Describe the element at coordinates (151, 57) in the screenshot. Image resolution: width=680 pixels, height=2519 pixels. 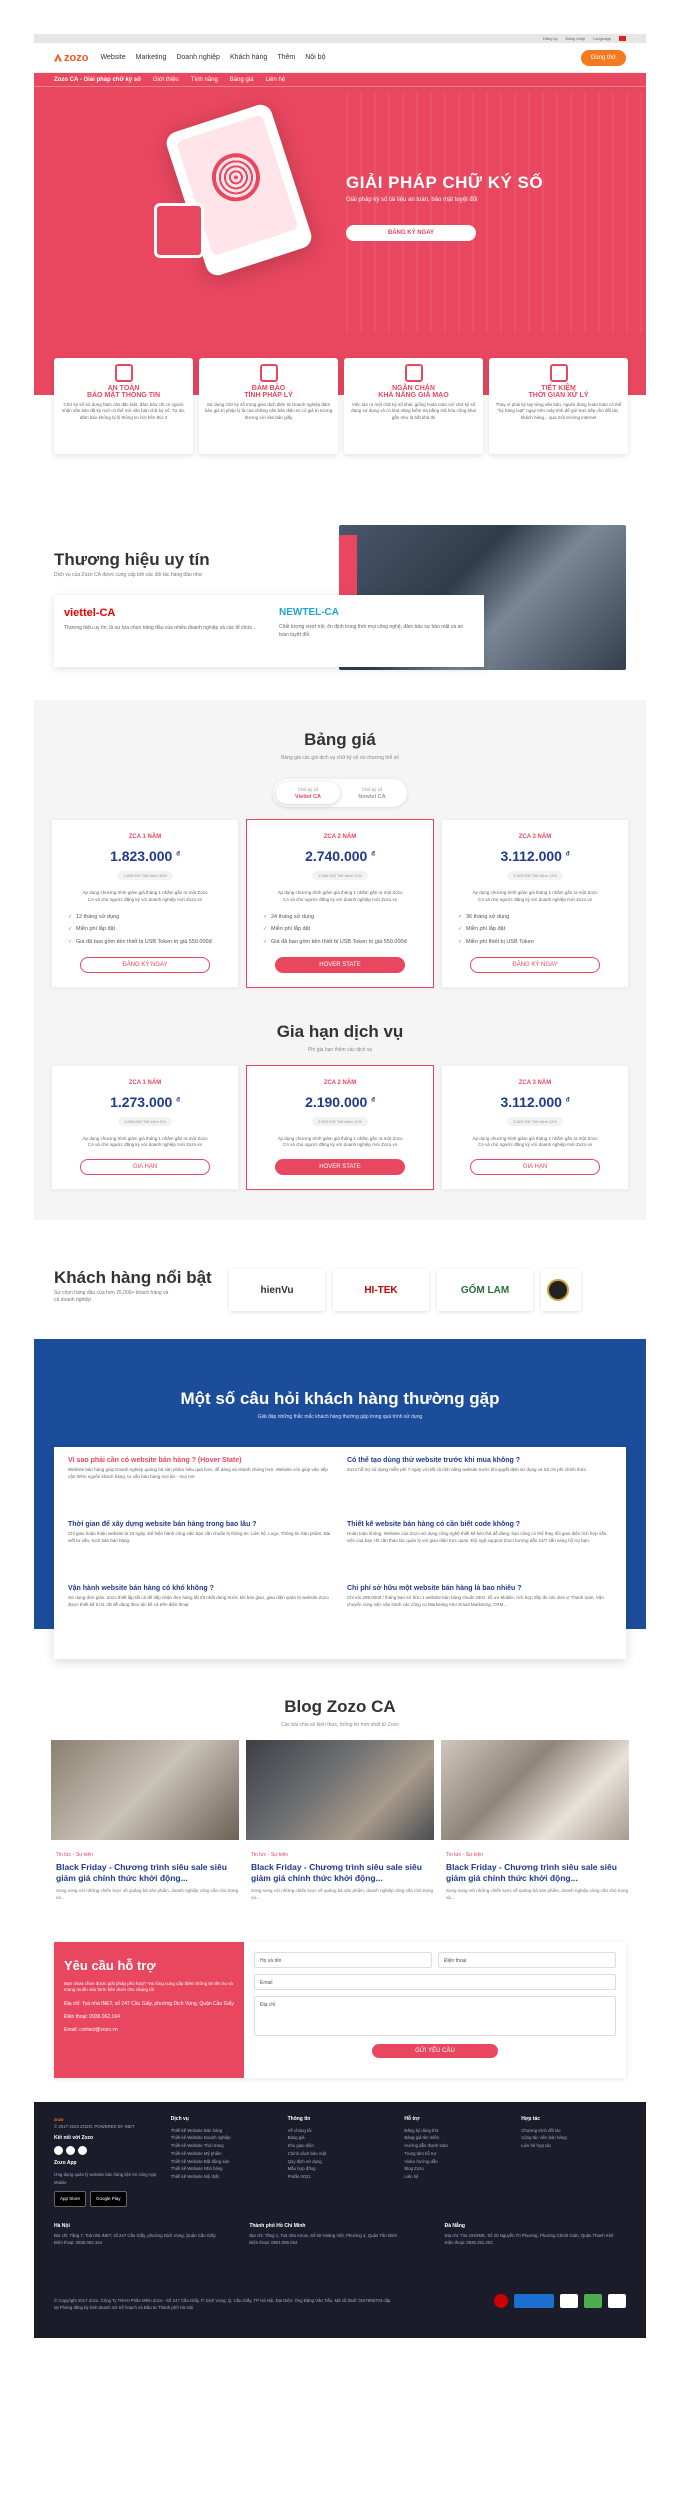
I see `nav-marketing: Marketing` at that location.